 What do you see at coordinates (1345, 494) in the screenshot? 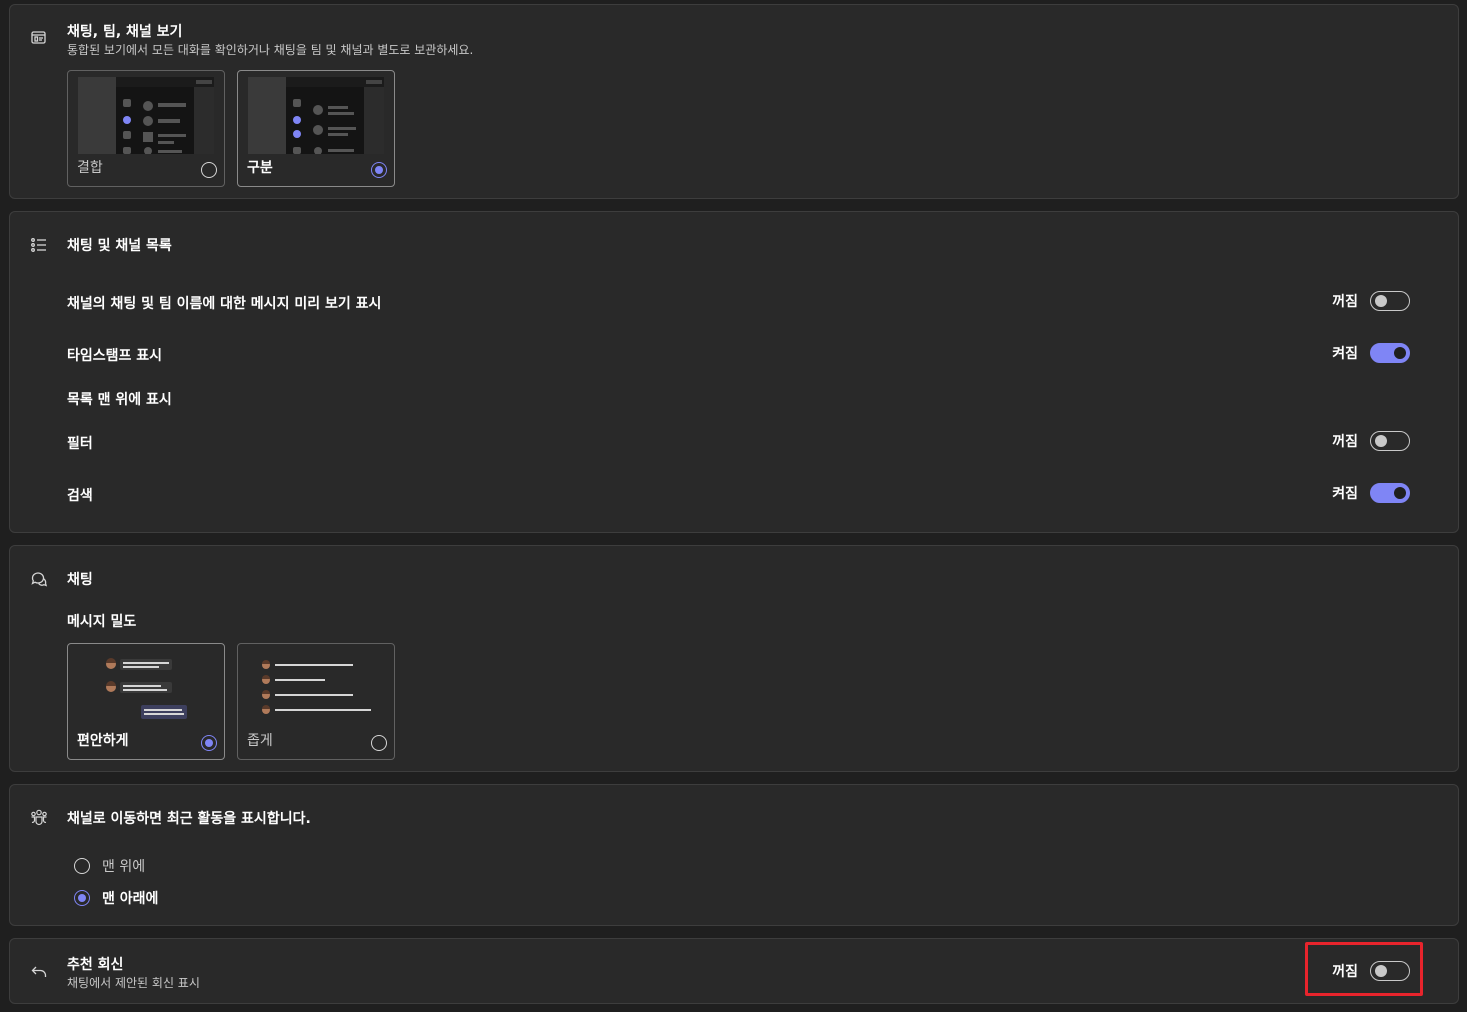
I see `search-state: 켜짐` at bounding box center [1345, 494].